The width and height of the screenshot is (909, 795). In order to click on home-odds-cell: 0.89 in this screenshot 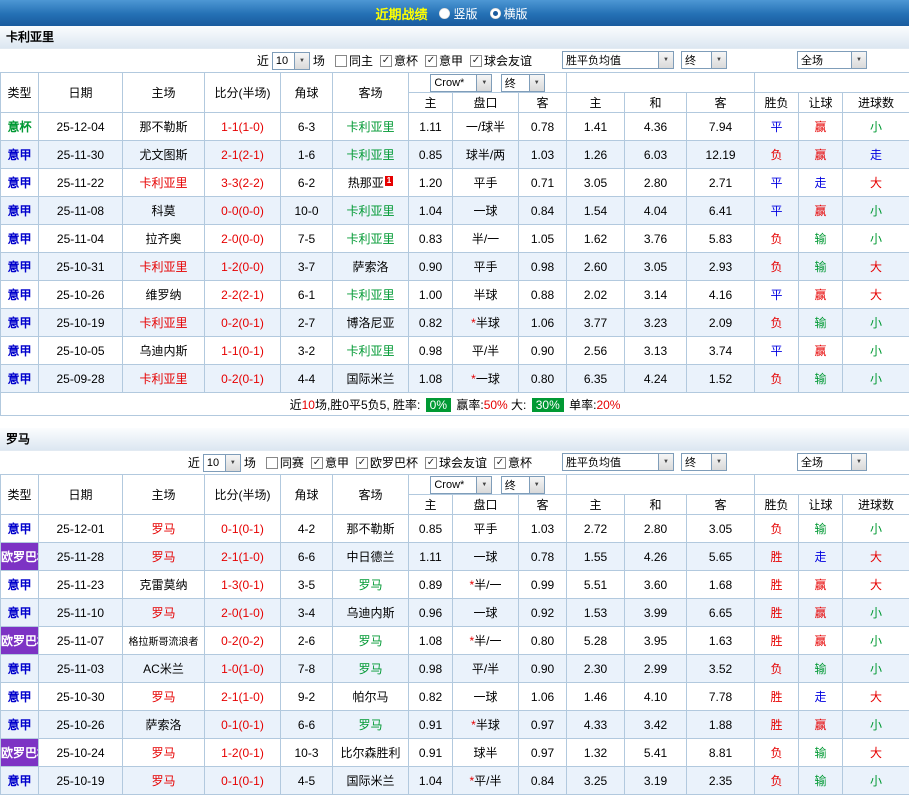, I will do `click(431, 585)`.